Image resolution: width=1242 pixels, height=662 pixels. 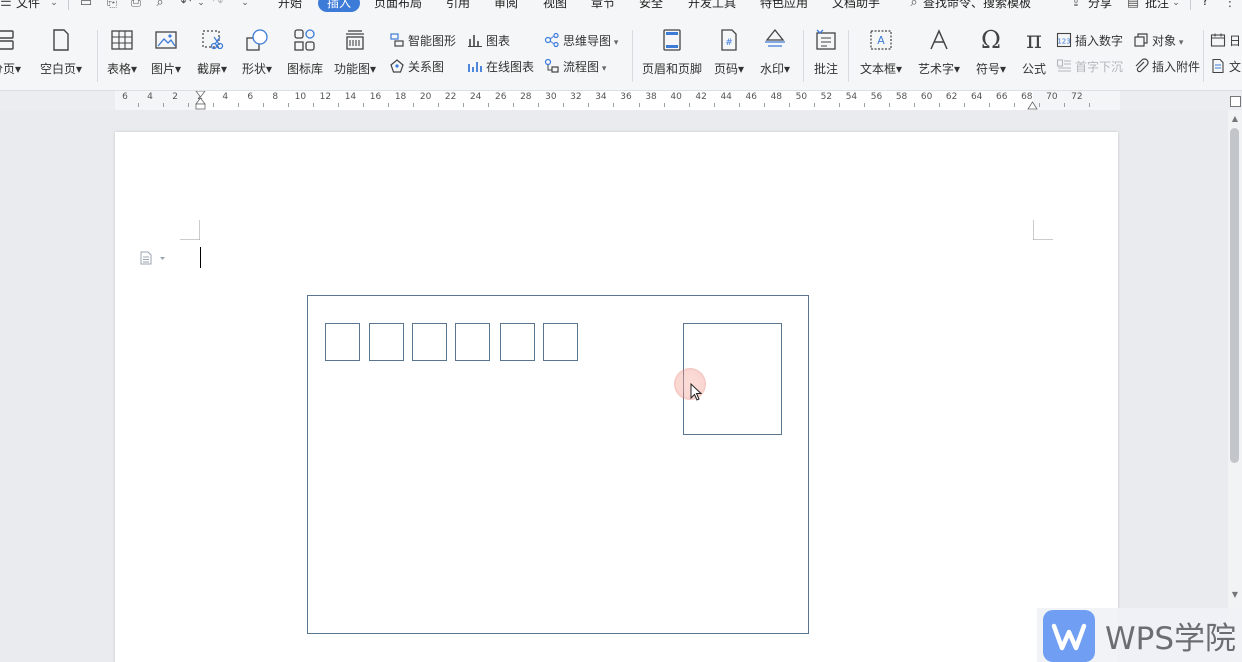 What do you see at coordinates (166, 52) in the screenshot?
I see `picture-button: 图片▾` at bounding box center [166, 52].